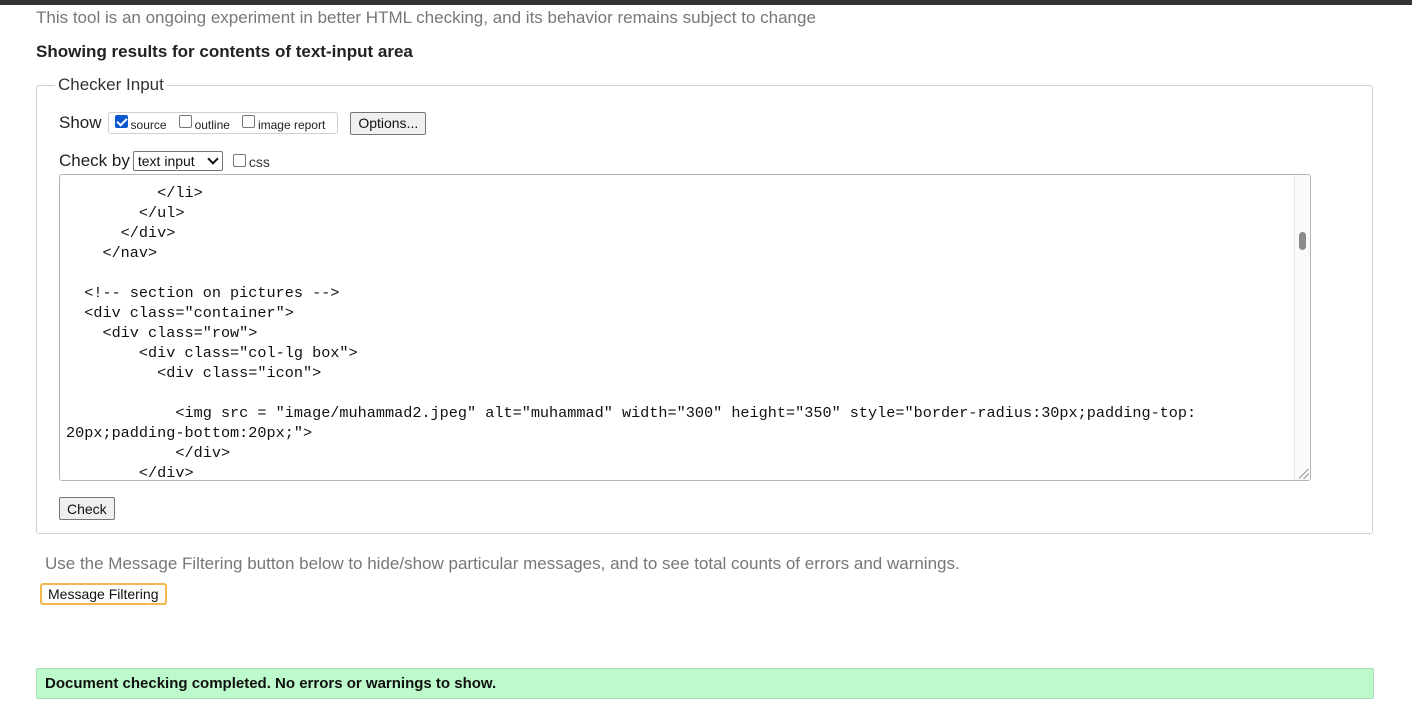 This screenshot has height=712, width=1412. Describe the element at coordinates (291, 125) in the screenshot. I see `image-report-checkbox-label: image report` at that location.